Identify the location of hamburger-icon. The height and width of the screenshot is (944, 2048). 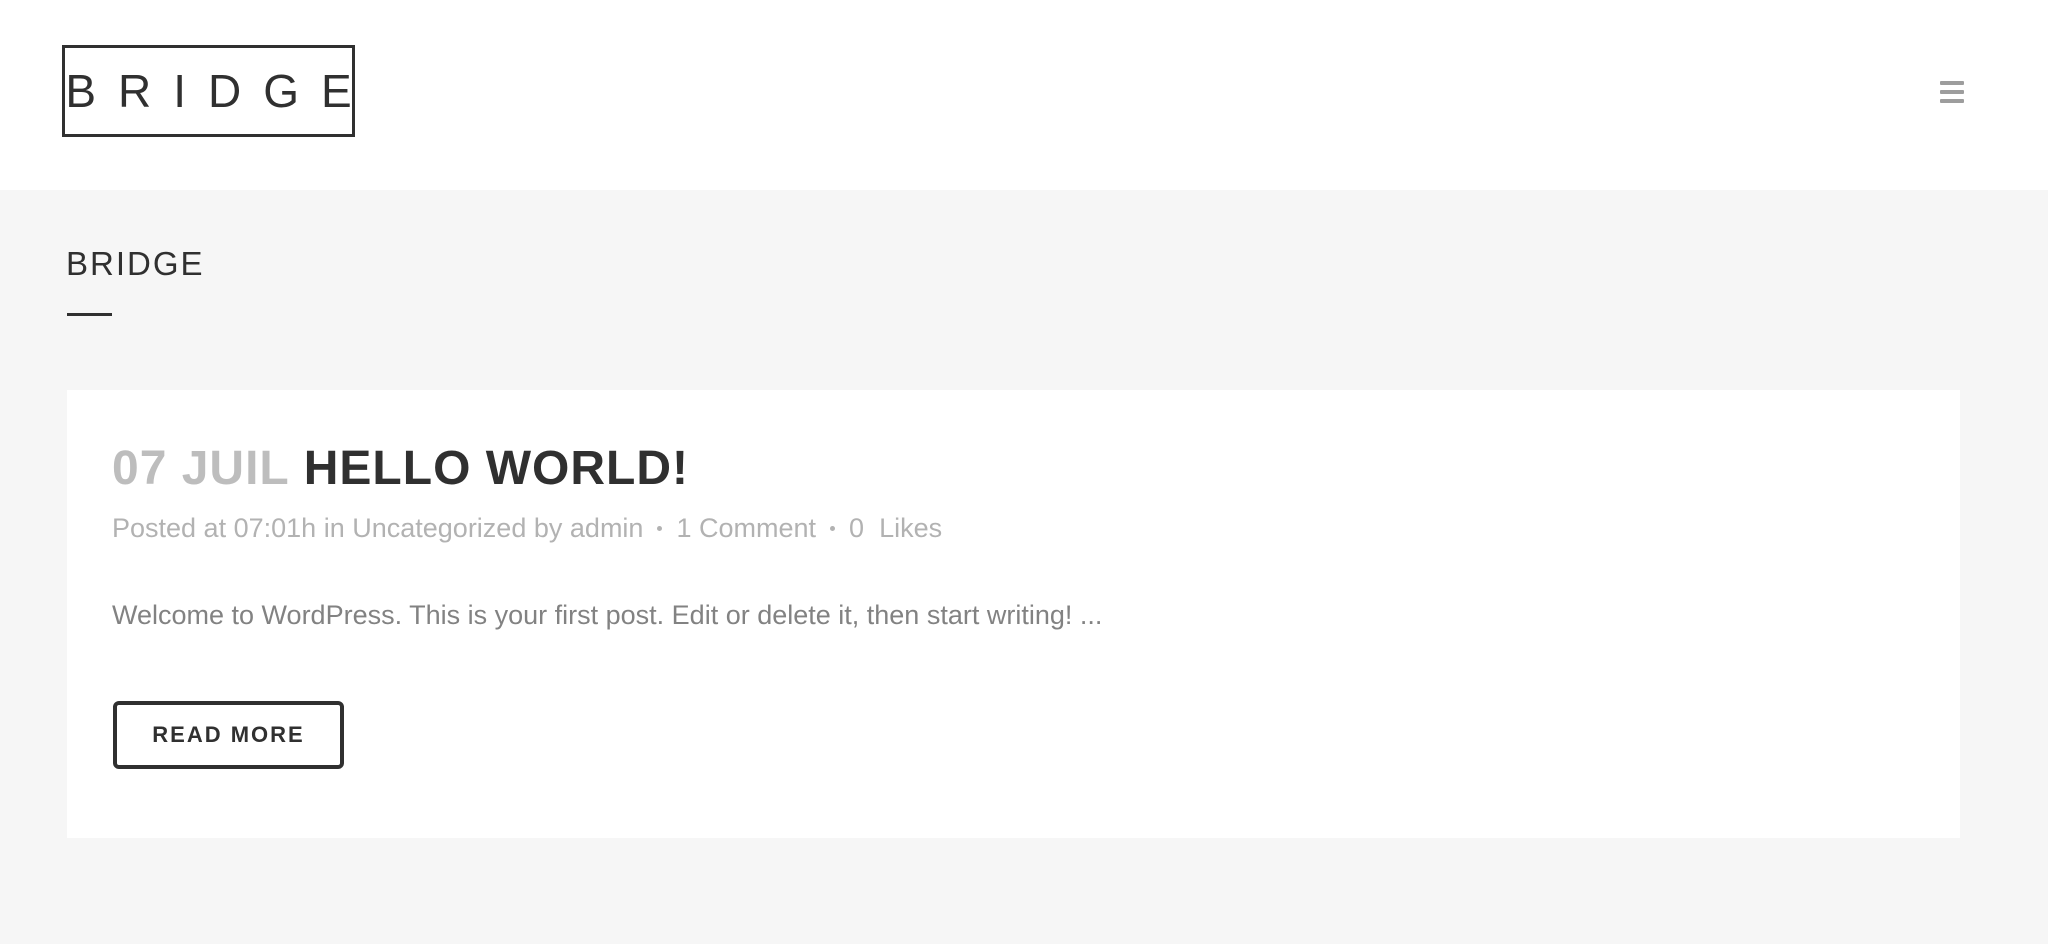
(1952, 92).